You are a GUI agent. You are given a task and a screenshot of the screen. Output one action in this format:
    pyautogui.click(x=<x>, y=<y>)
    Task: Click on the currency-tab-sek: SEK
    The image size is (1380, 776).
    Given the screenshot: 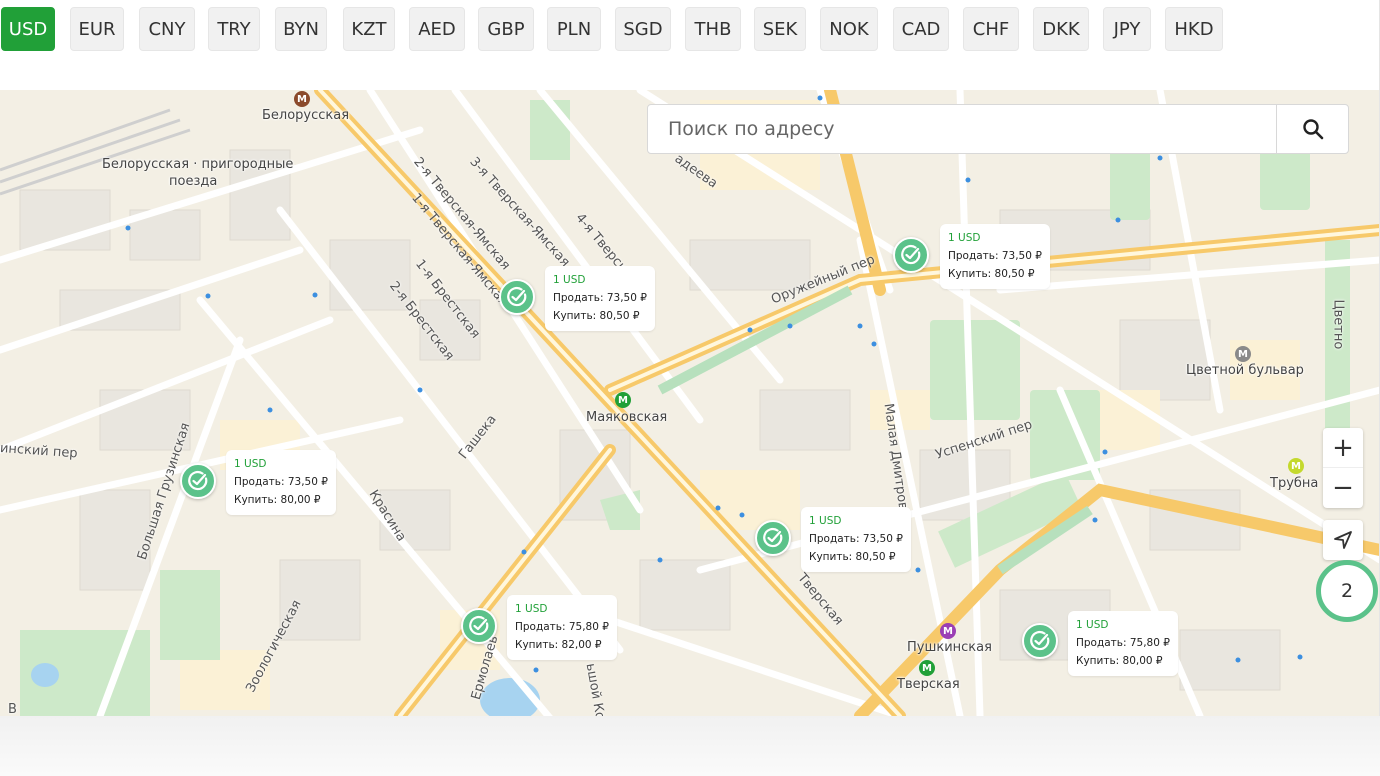 What is the action you would take?
    pyautogui.click(x=780, y=29)
    